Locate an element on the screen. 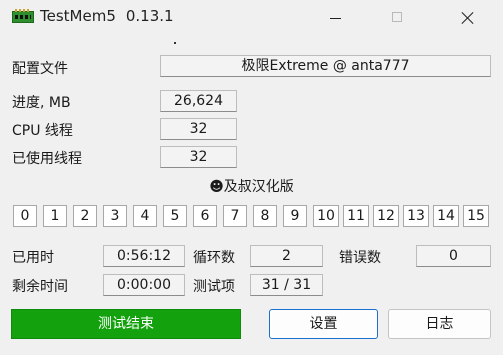 The image size is (503, 355). elapsed-field: 0:56:12 is located at coordinates (144, 256).